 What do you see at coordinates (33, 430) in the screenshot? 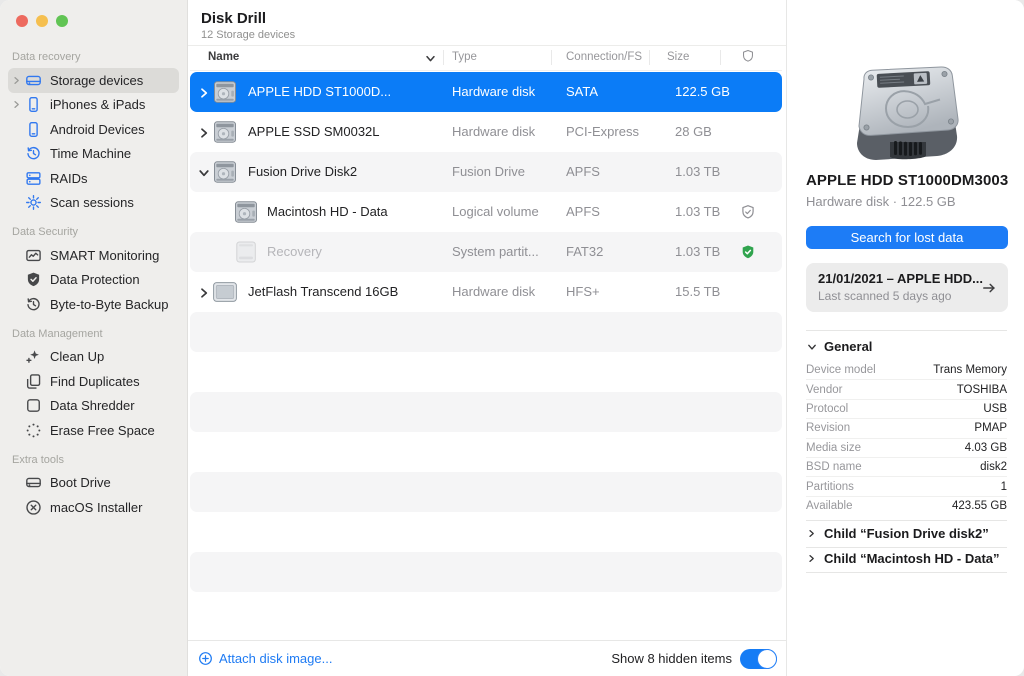
I see `dissolve-icon` at bounding box center [33, 430].